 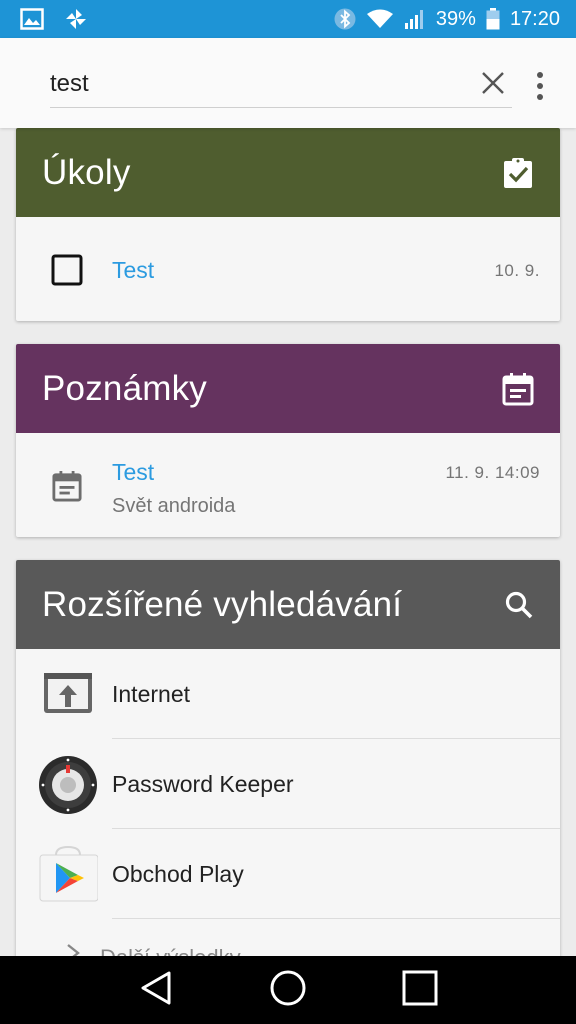 I want to click on advanced-search-header: Rozšířené vyhledávání, so click(x=288, y=604).